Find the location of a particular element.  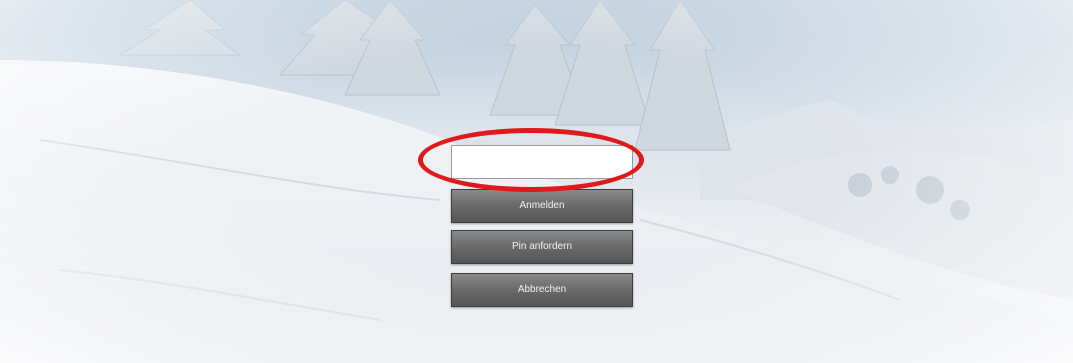

request-pin-button: Pin anfordern is located at coordinates (542, 247).